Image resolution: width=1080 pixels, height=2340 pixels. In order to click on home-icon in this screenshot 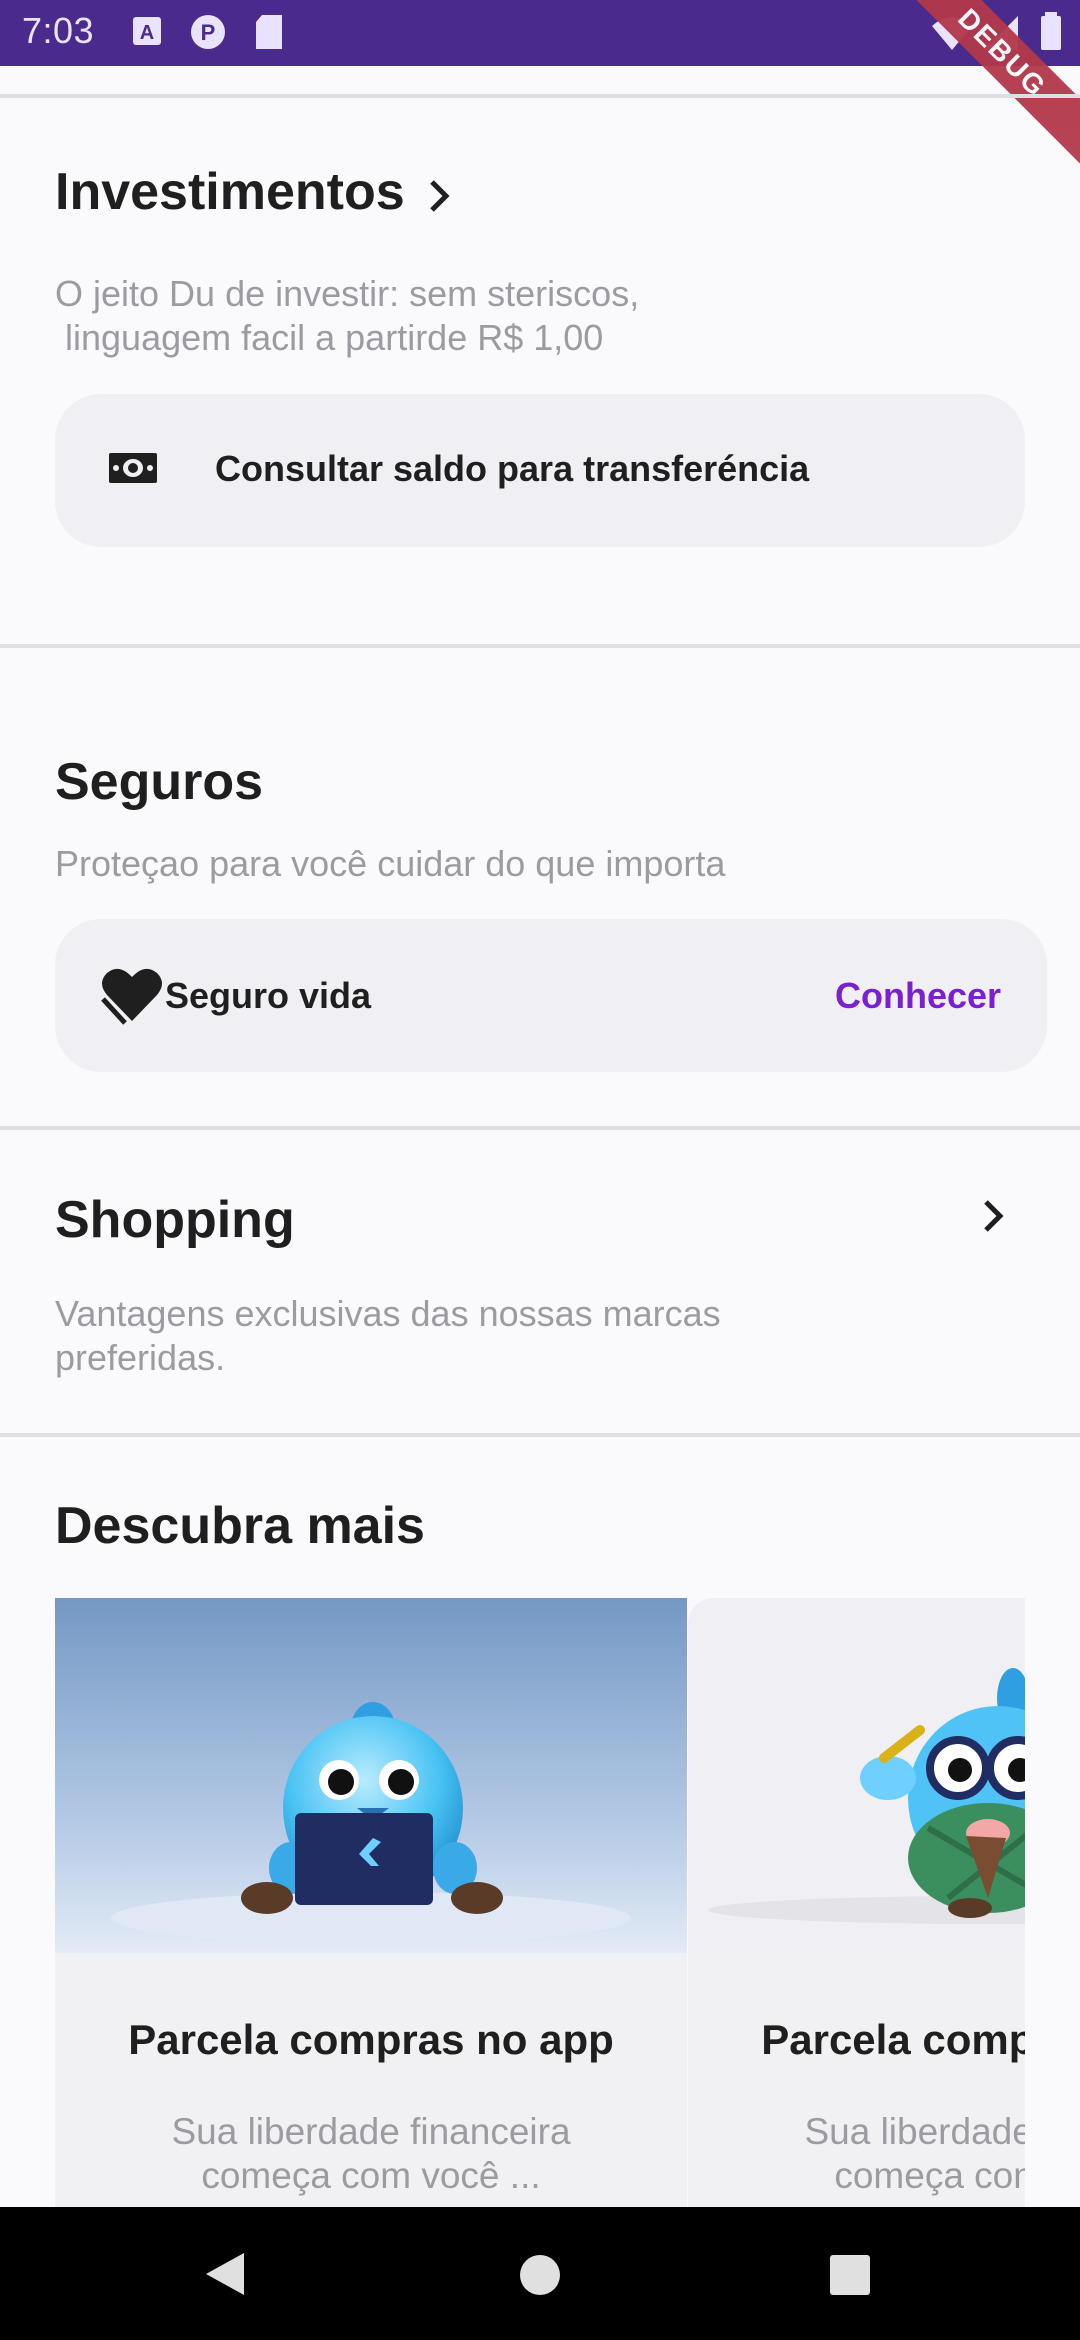, I will do `click(540, 2275)`.